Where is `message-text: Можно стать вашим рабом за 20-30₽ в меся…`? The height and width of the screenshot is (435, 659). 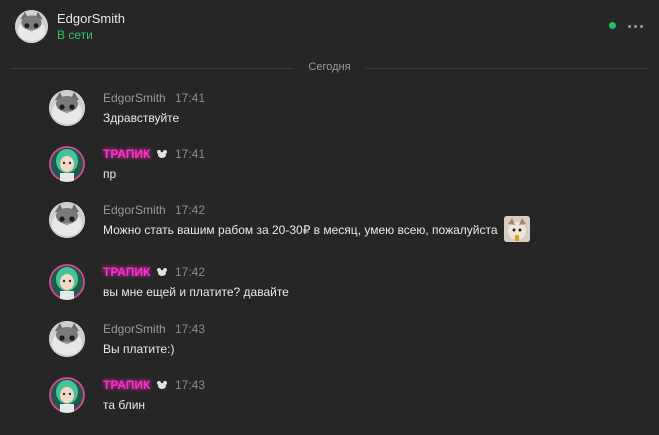
message-text: Можно стать вашим рабом за 20-30₽ в меся… is located at coordinates (300, 230).